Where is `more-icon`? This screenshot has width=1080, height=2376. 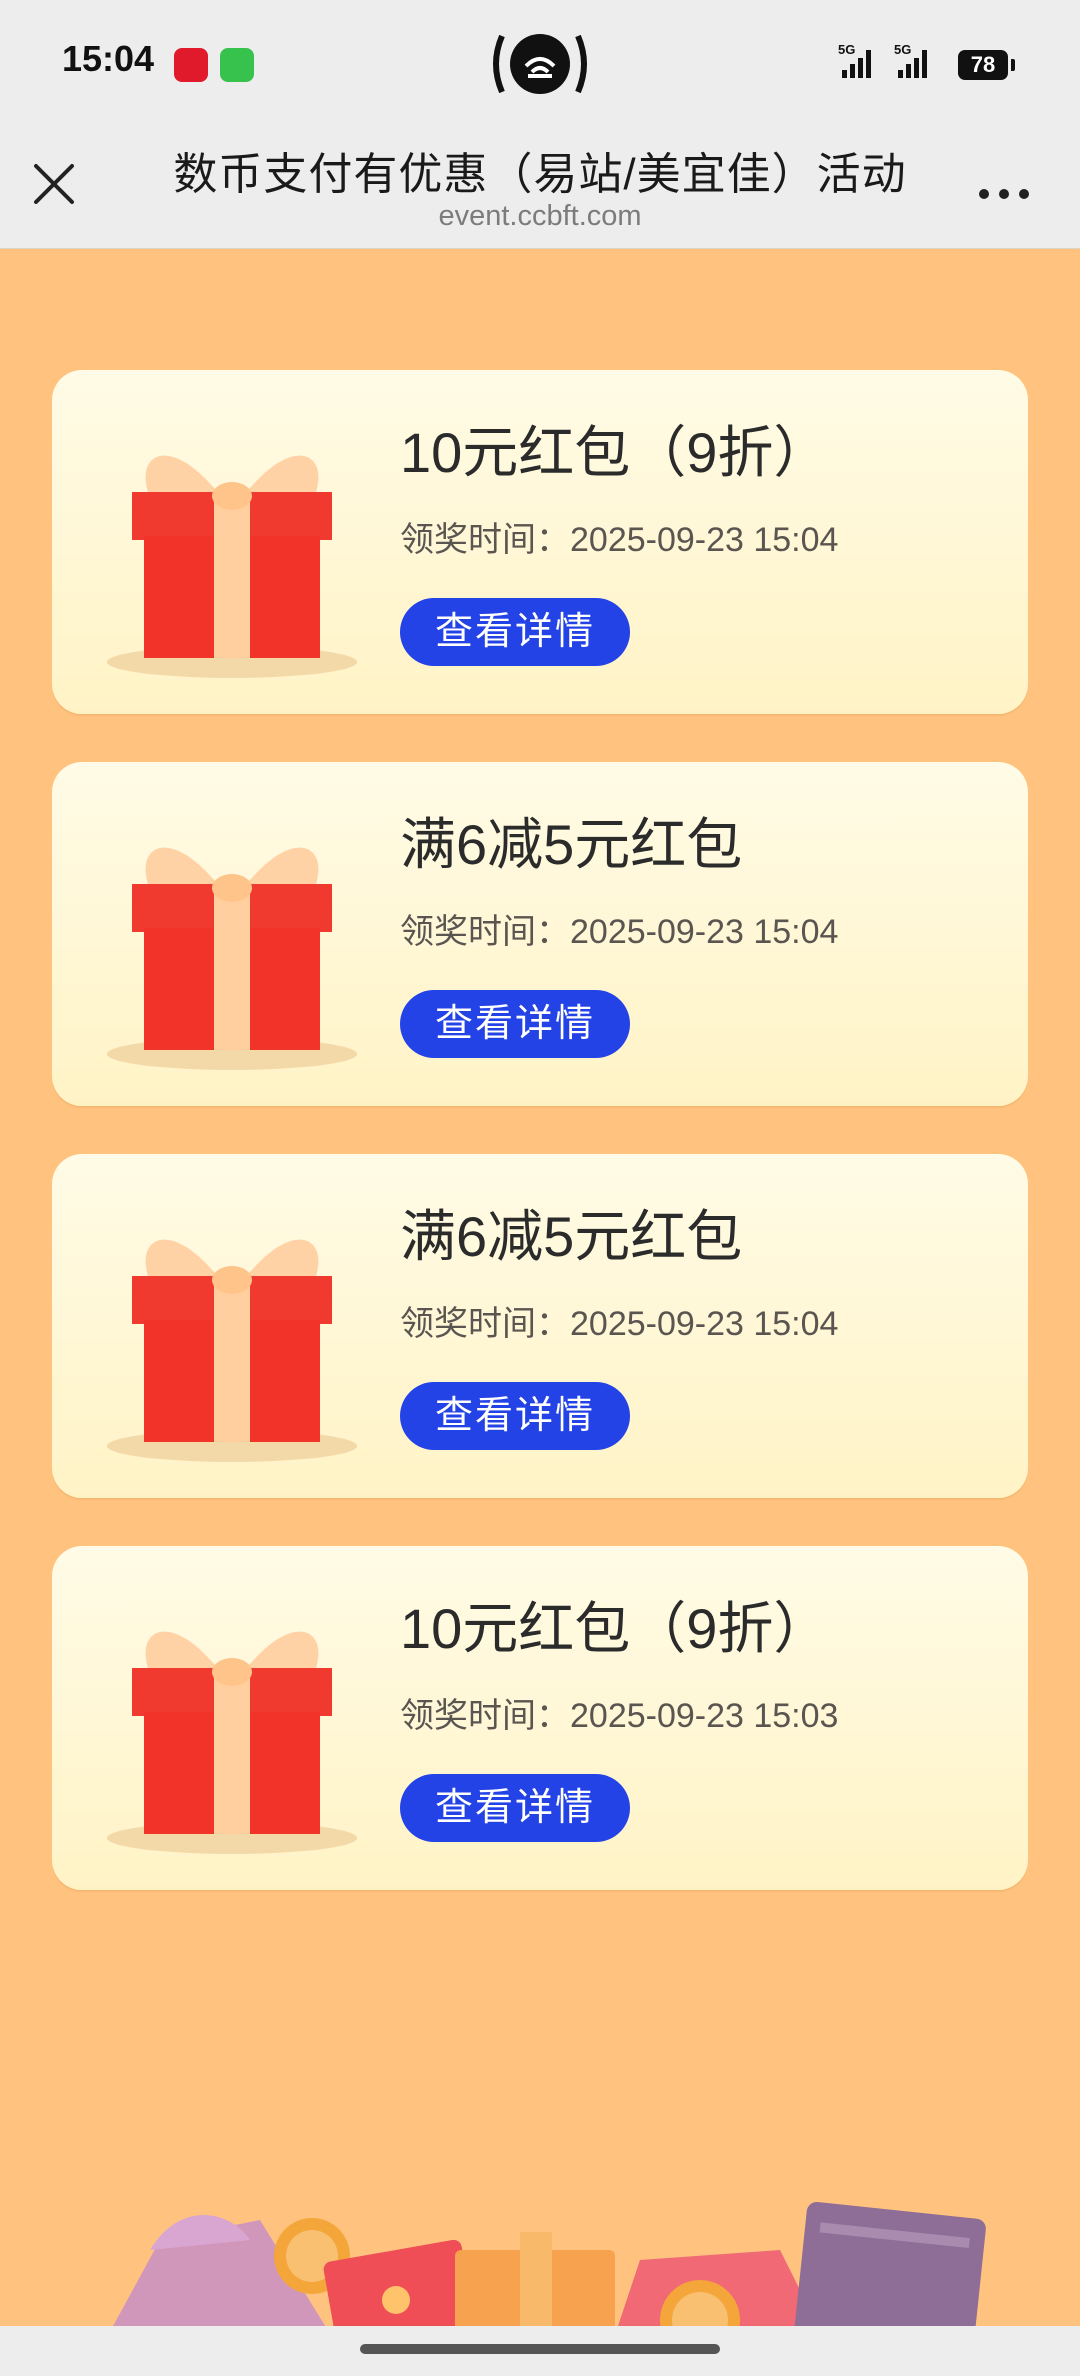
more-icon is located at coordinates (1004, 194).